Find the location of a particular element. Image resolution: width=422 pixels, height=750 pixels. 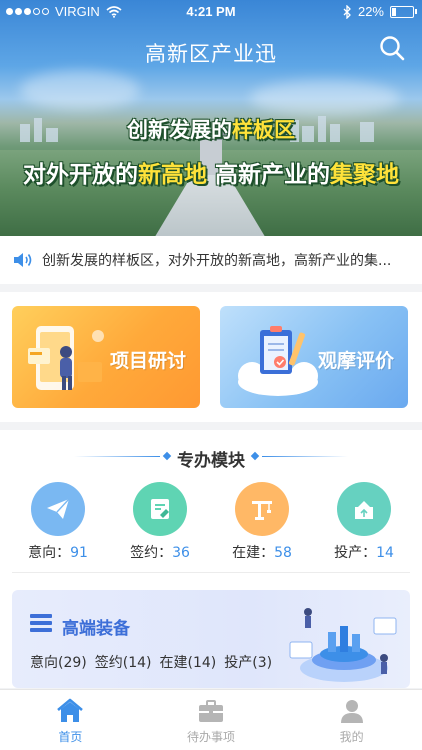

stat-intention: 意向：91 is located at coordinates (58, 522).